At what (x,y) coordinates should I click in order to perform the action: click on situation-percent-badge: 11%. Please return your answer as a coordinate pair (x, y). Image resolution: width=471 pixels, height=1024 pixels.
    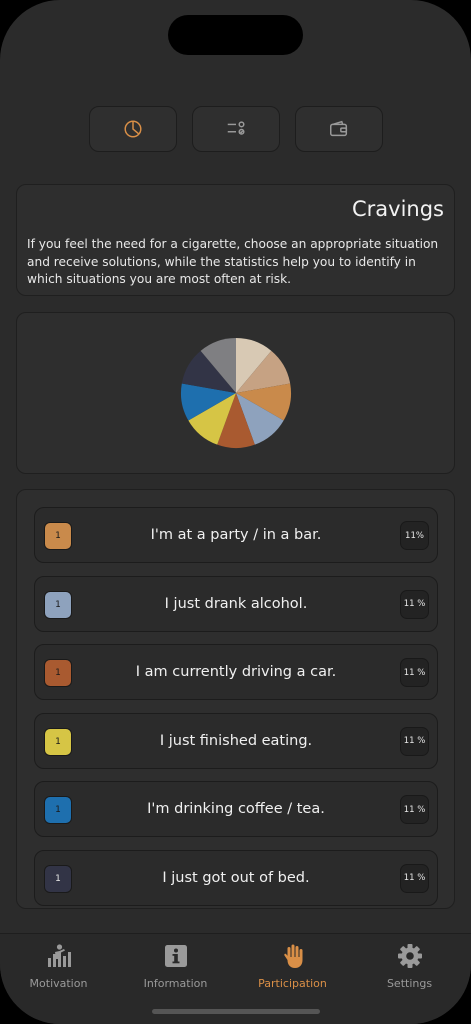
    Looking at the image, I should click on (414, 535).